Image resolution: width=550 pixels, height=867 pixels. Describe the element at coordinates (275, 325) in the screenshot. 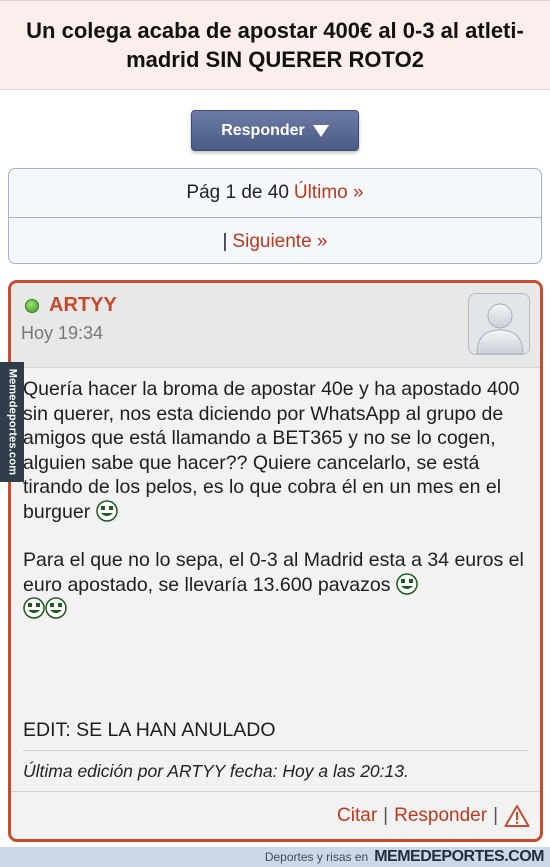

I see `post-header: ARTYY Hoy 19:34` at that location.